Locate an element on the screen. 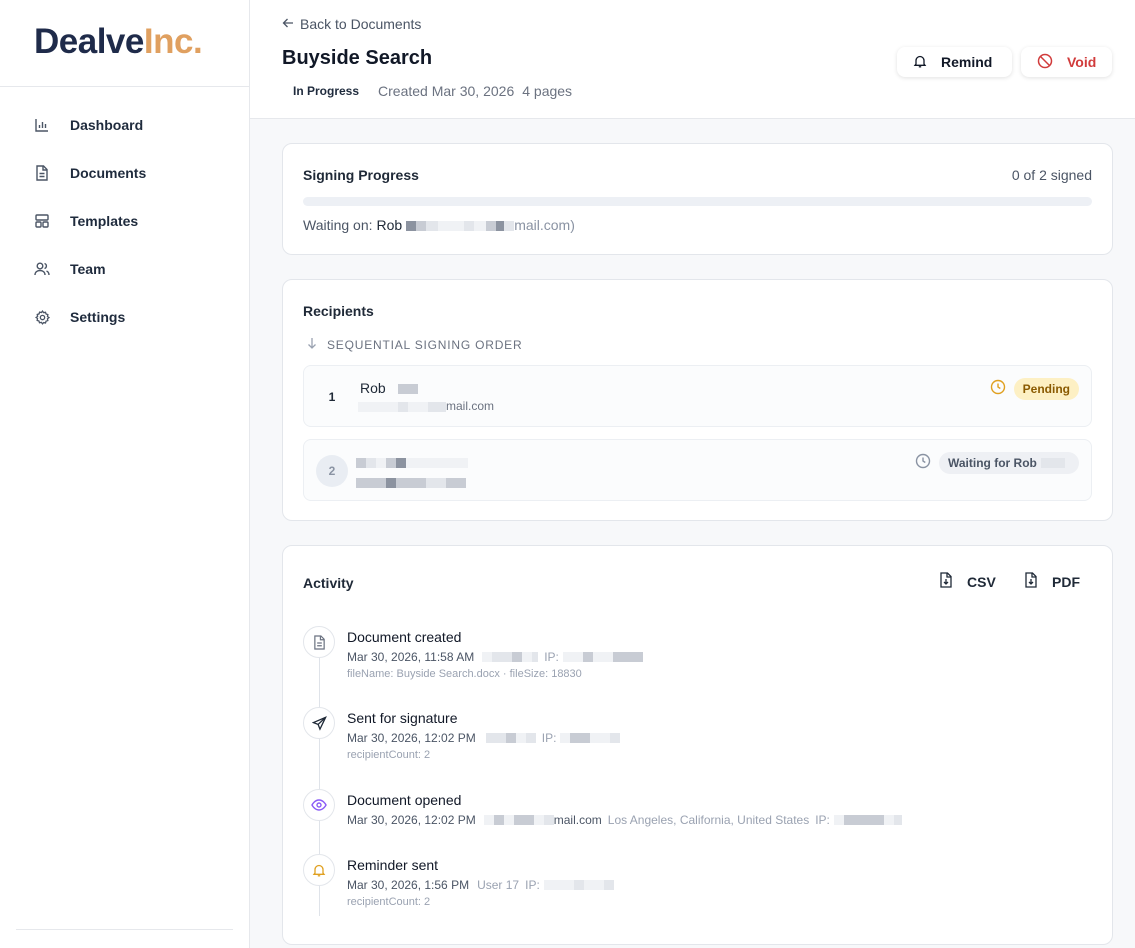 Image resolution: width=1135 pixels, height=948 pixels. back-link-label: Back to Documents is located at coordinates (361, 24).